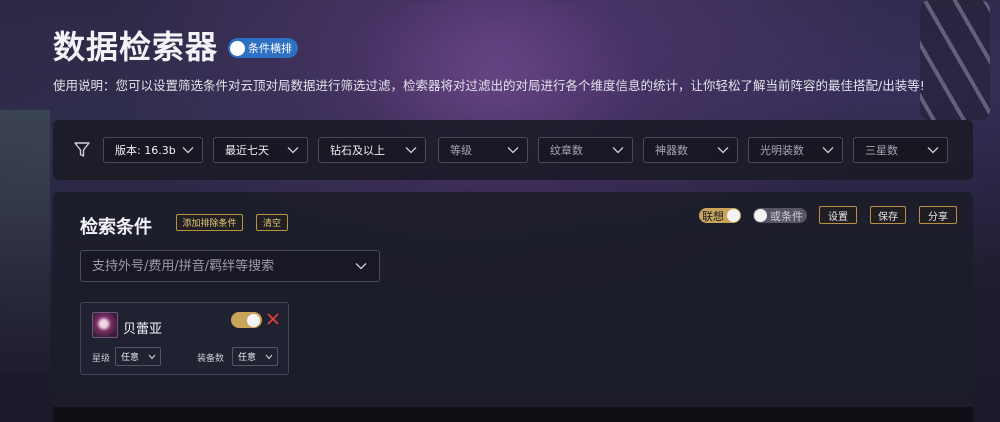 The height and width of the screenshot is (422, 1000). Describe the element at coordinates (566, 150) in the screenshot. I see `emblem-count-dropdown-label: 纹章数` at that location.